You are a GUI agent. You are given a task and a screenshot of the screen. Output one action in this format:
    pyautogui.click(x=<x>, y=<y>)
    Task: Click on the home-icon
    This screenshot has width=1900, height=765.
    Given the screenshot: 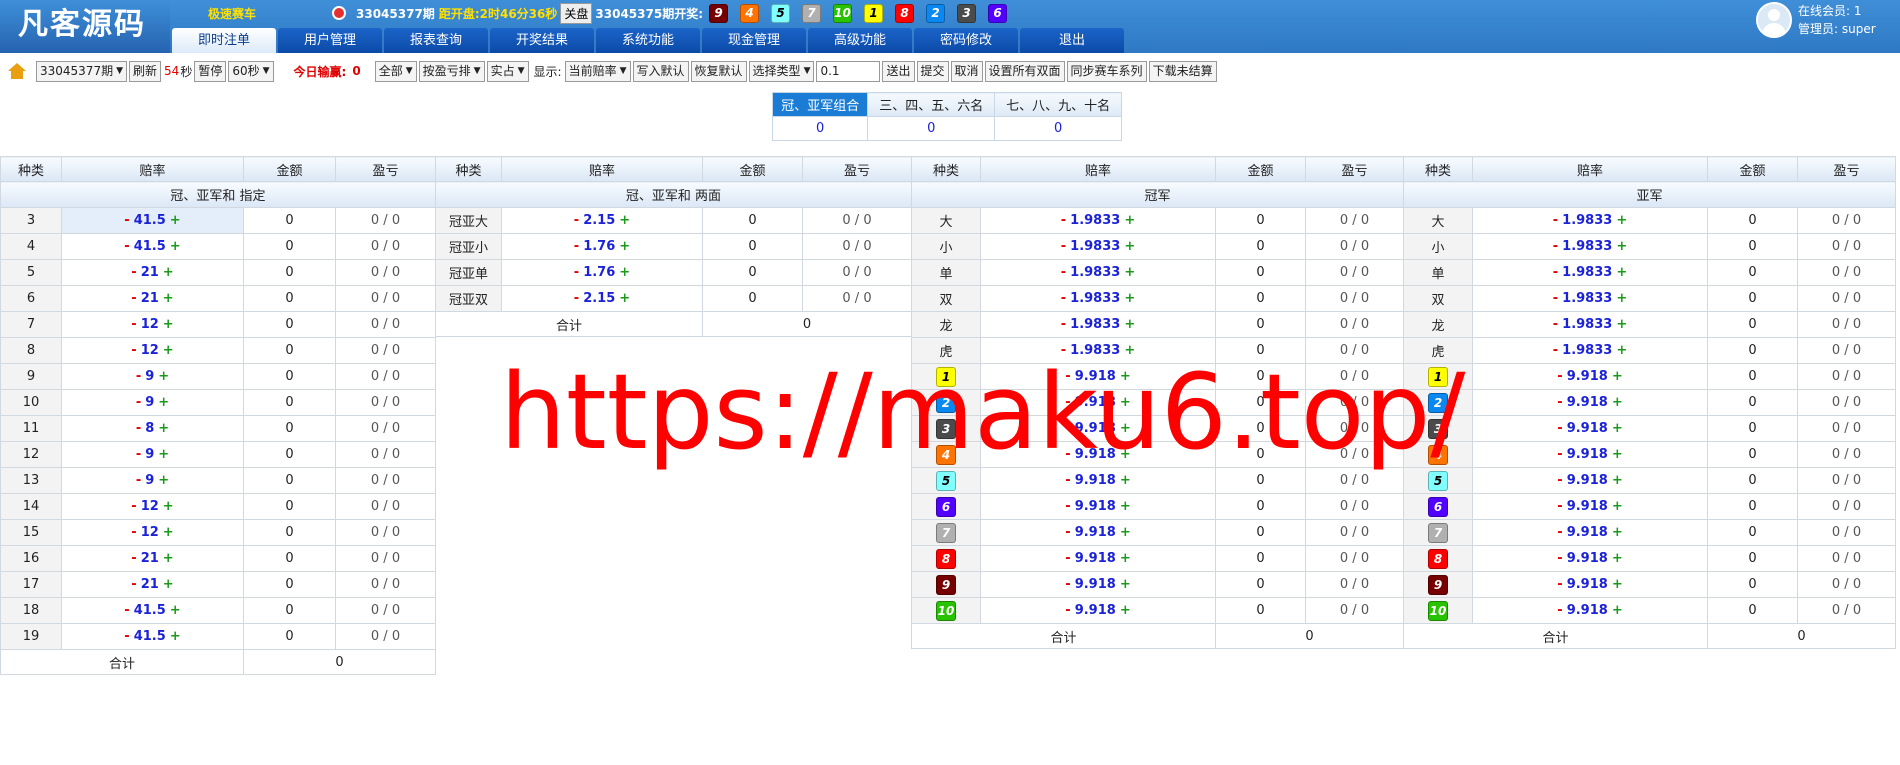 What is the action you would take?
    pyautogui.click(x=17, y=71)
    